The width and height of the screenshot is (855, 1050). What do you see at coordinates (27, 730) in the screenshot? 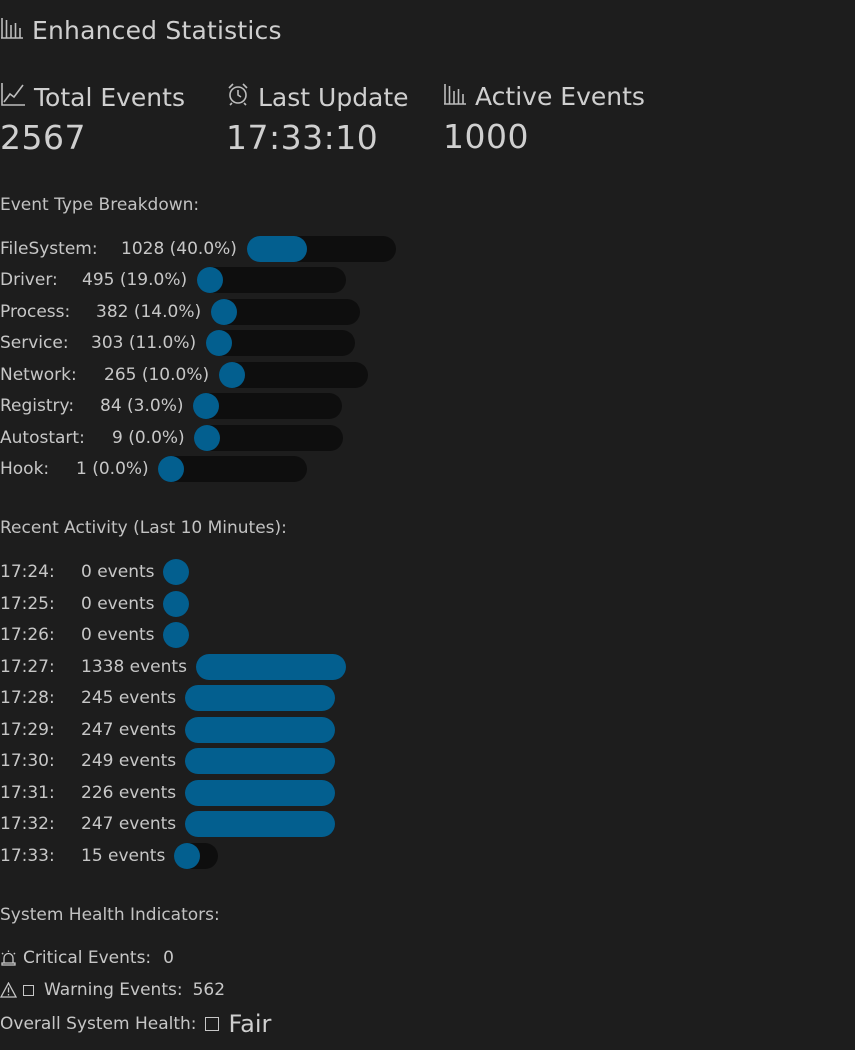
I see `row-time: 17:29:` at bounding box center [27, 730].